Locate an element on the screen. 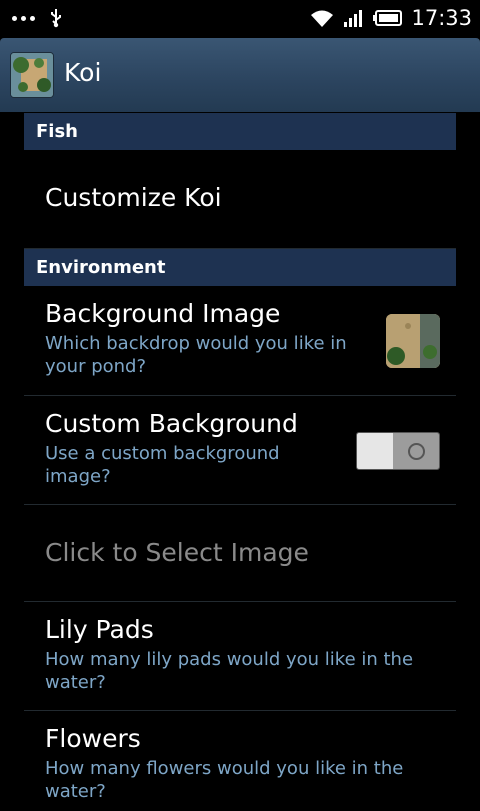 This screenshot has width=480, height=811. status-bar-left is located at coordinates (37, 18).